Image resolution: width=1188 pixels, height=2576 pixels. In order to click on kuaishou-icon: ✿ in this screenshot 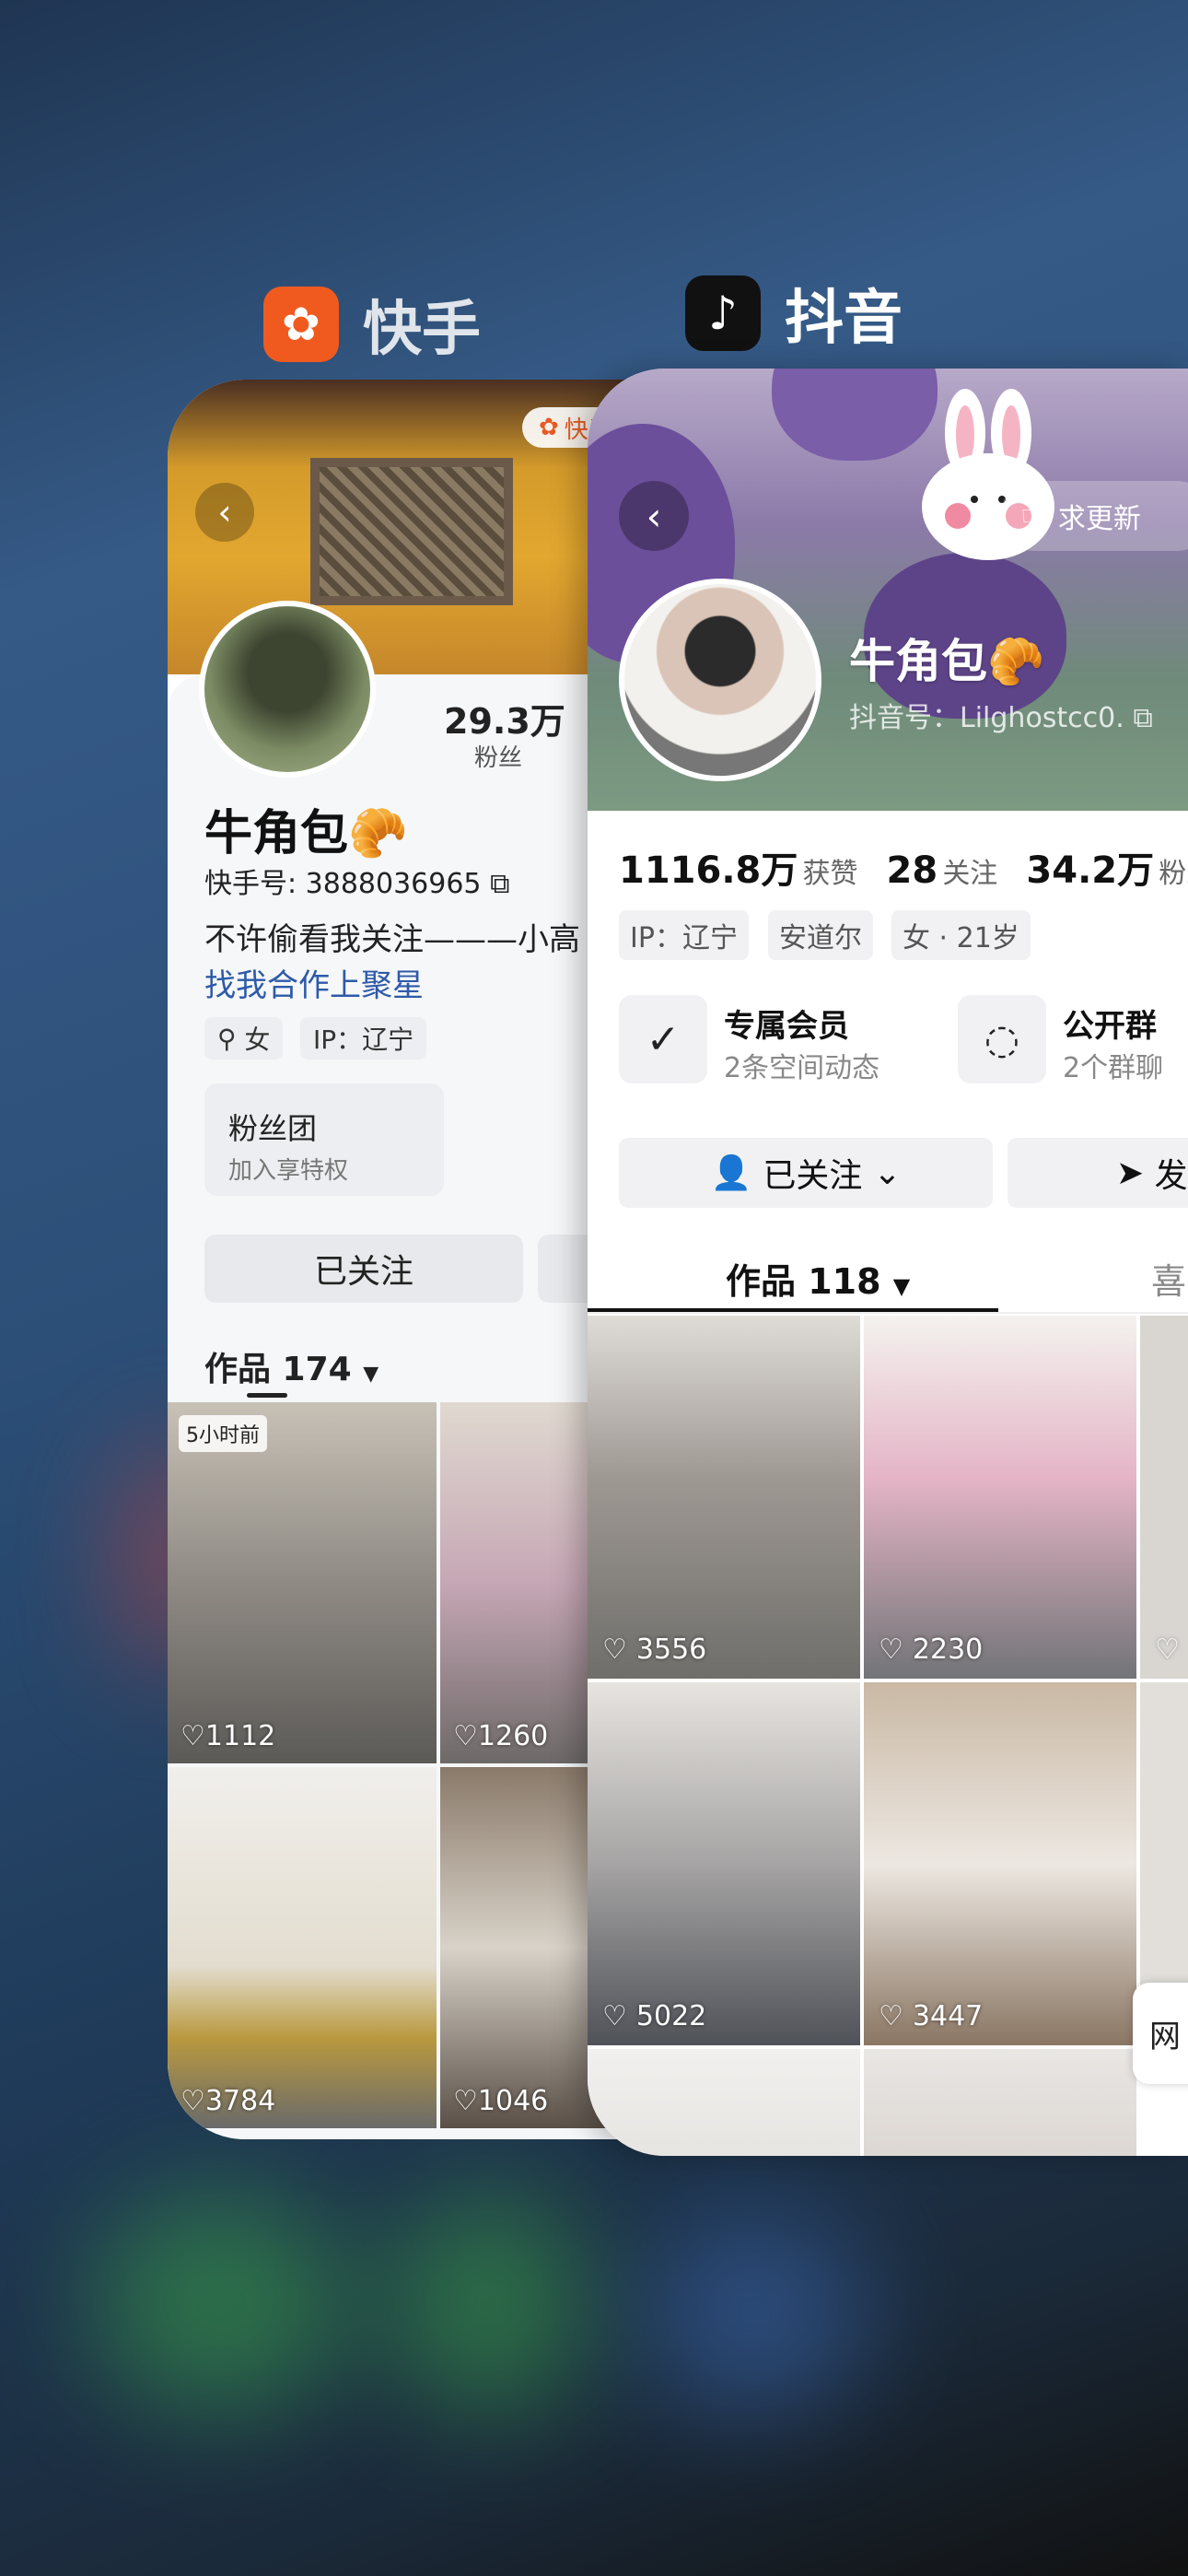, I will do `click(301, 324)`.